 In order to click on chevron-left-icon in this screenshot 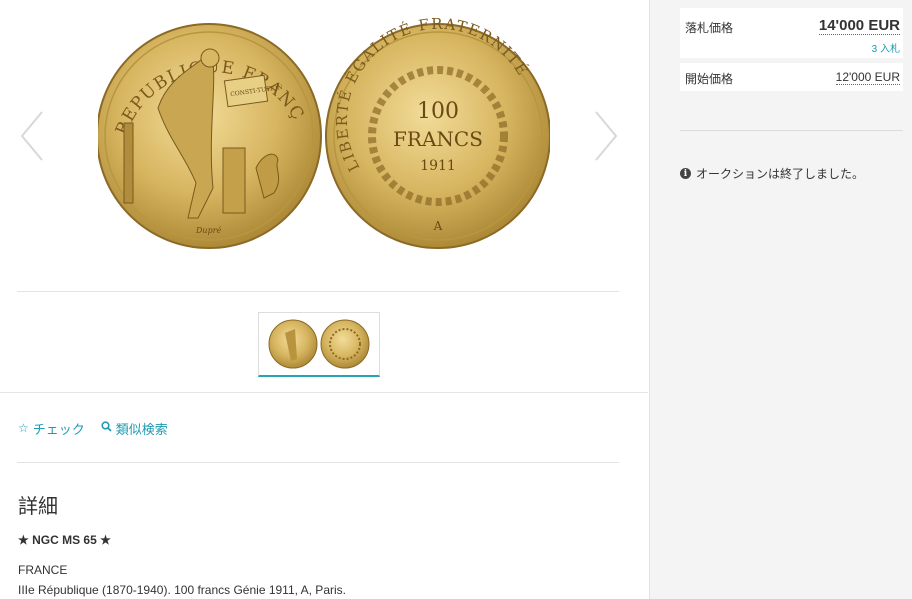, I will do `click(31, 136)`.